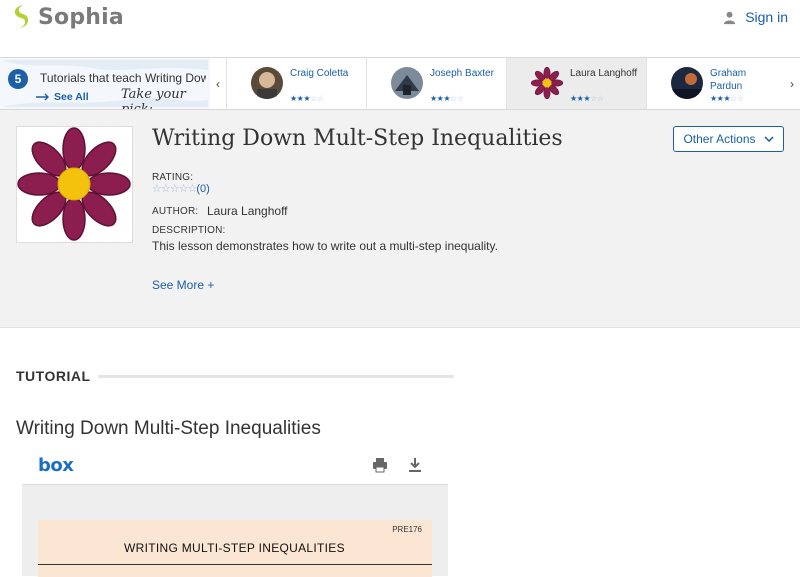 The image size is (800, 577). What do you see at coordinates (276, 376) in the screenshot?
I see `section-divider` at bounding box center [276, 376].